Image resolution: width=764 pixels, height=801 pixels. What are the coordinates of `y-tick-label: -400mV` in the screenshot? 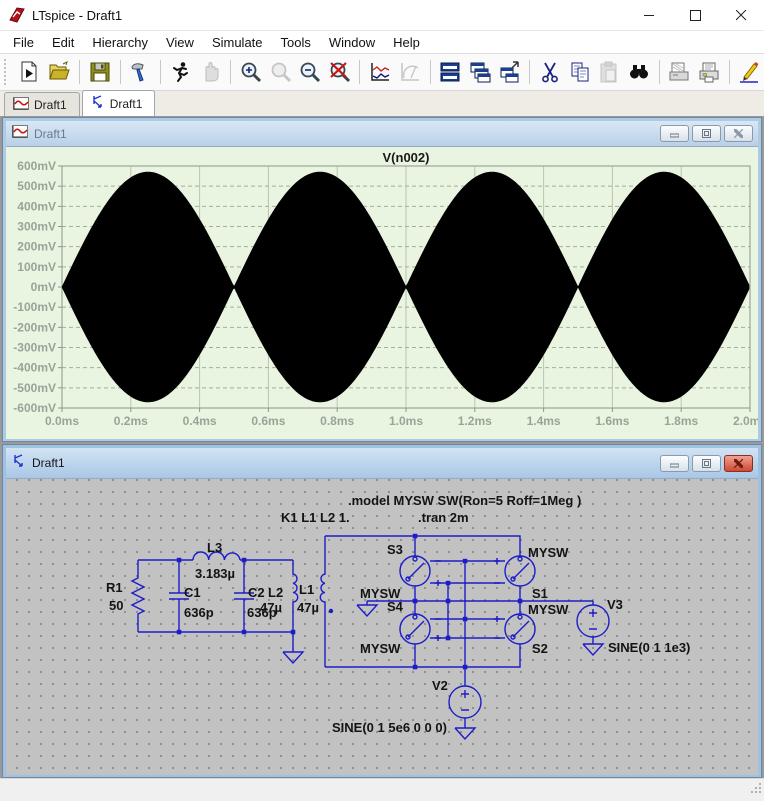 It's located at (34, 368).